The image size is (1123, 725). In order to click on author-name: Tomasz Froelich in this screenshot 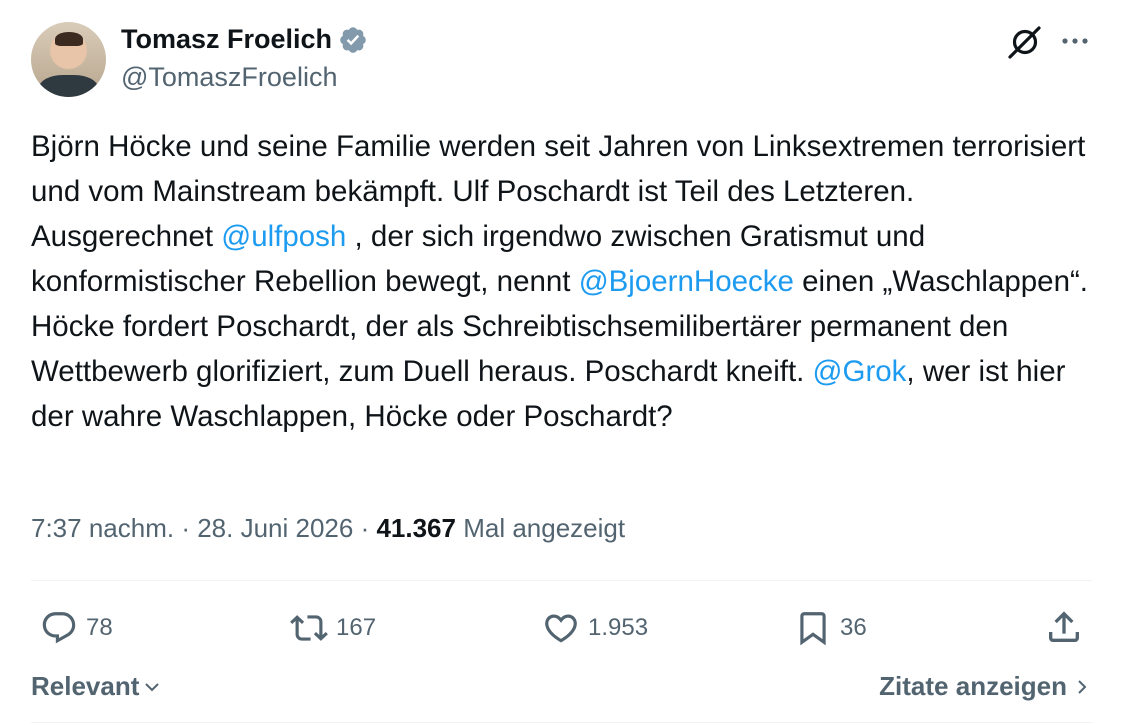, I will do `click(226, 39)`.